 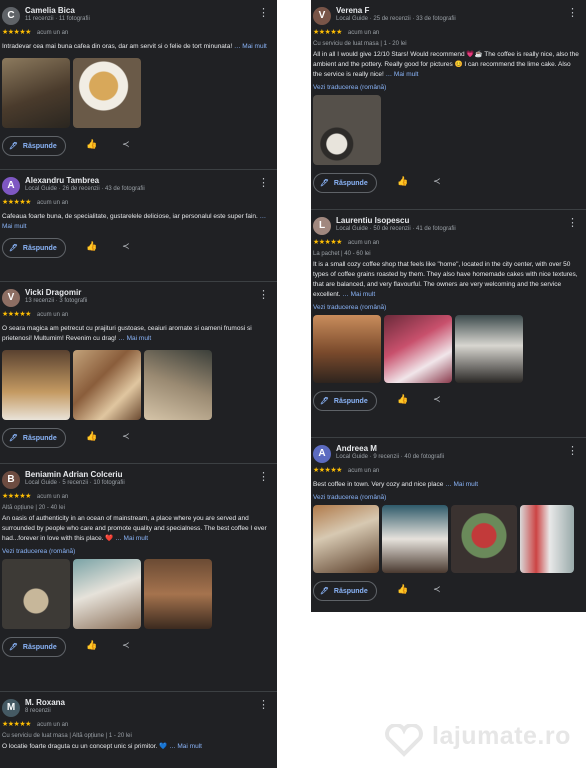 I want to click on avatar: L, so click(x=322, y=226).